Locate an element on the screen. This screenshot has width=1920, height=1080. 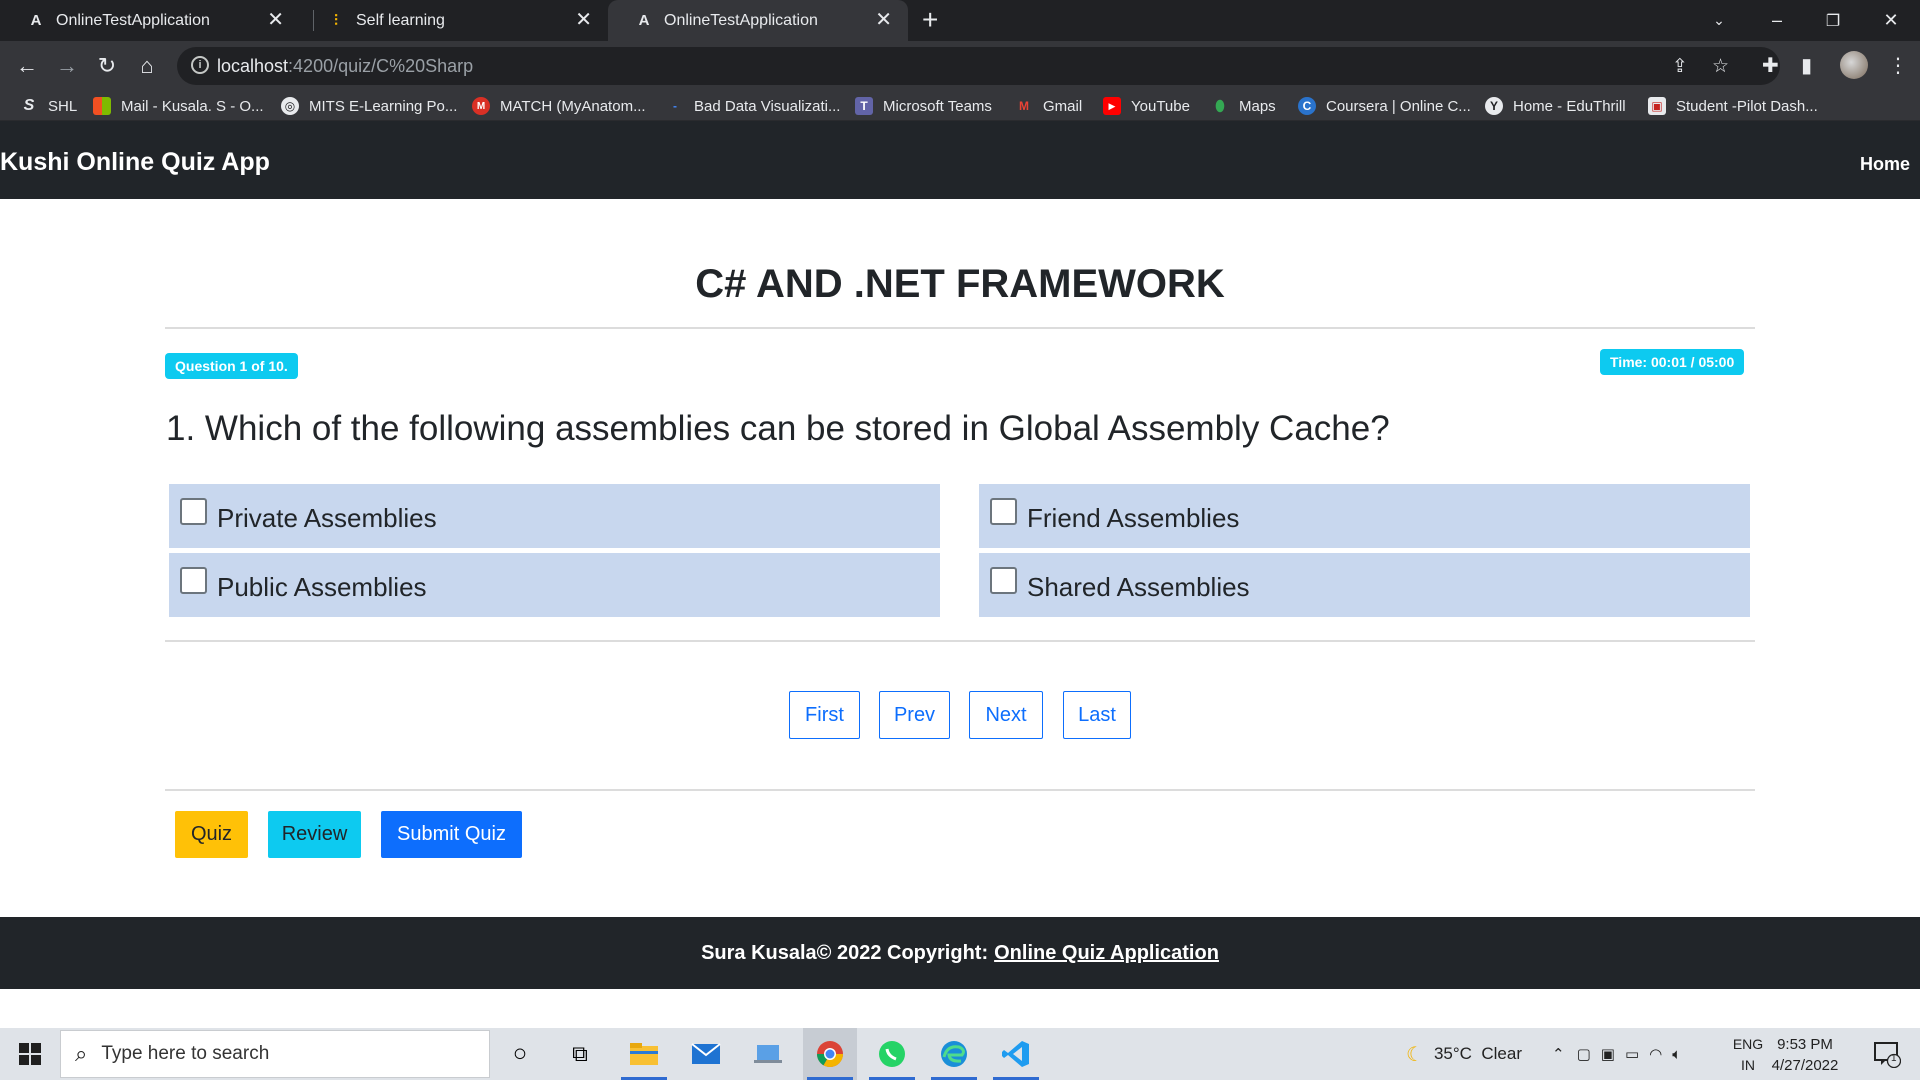
footer-copyright: Sura Kusala© 2022 Copyright: is located at coordinates (845, 952).